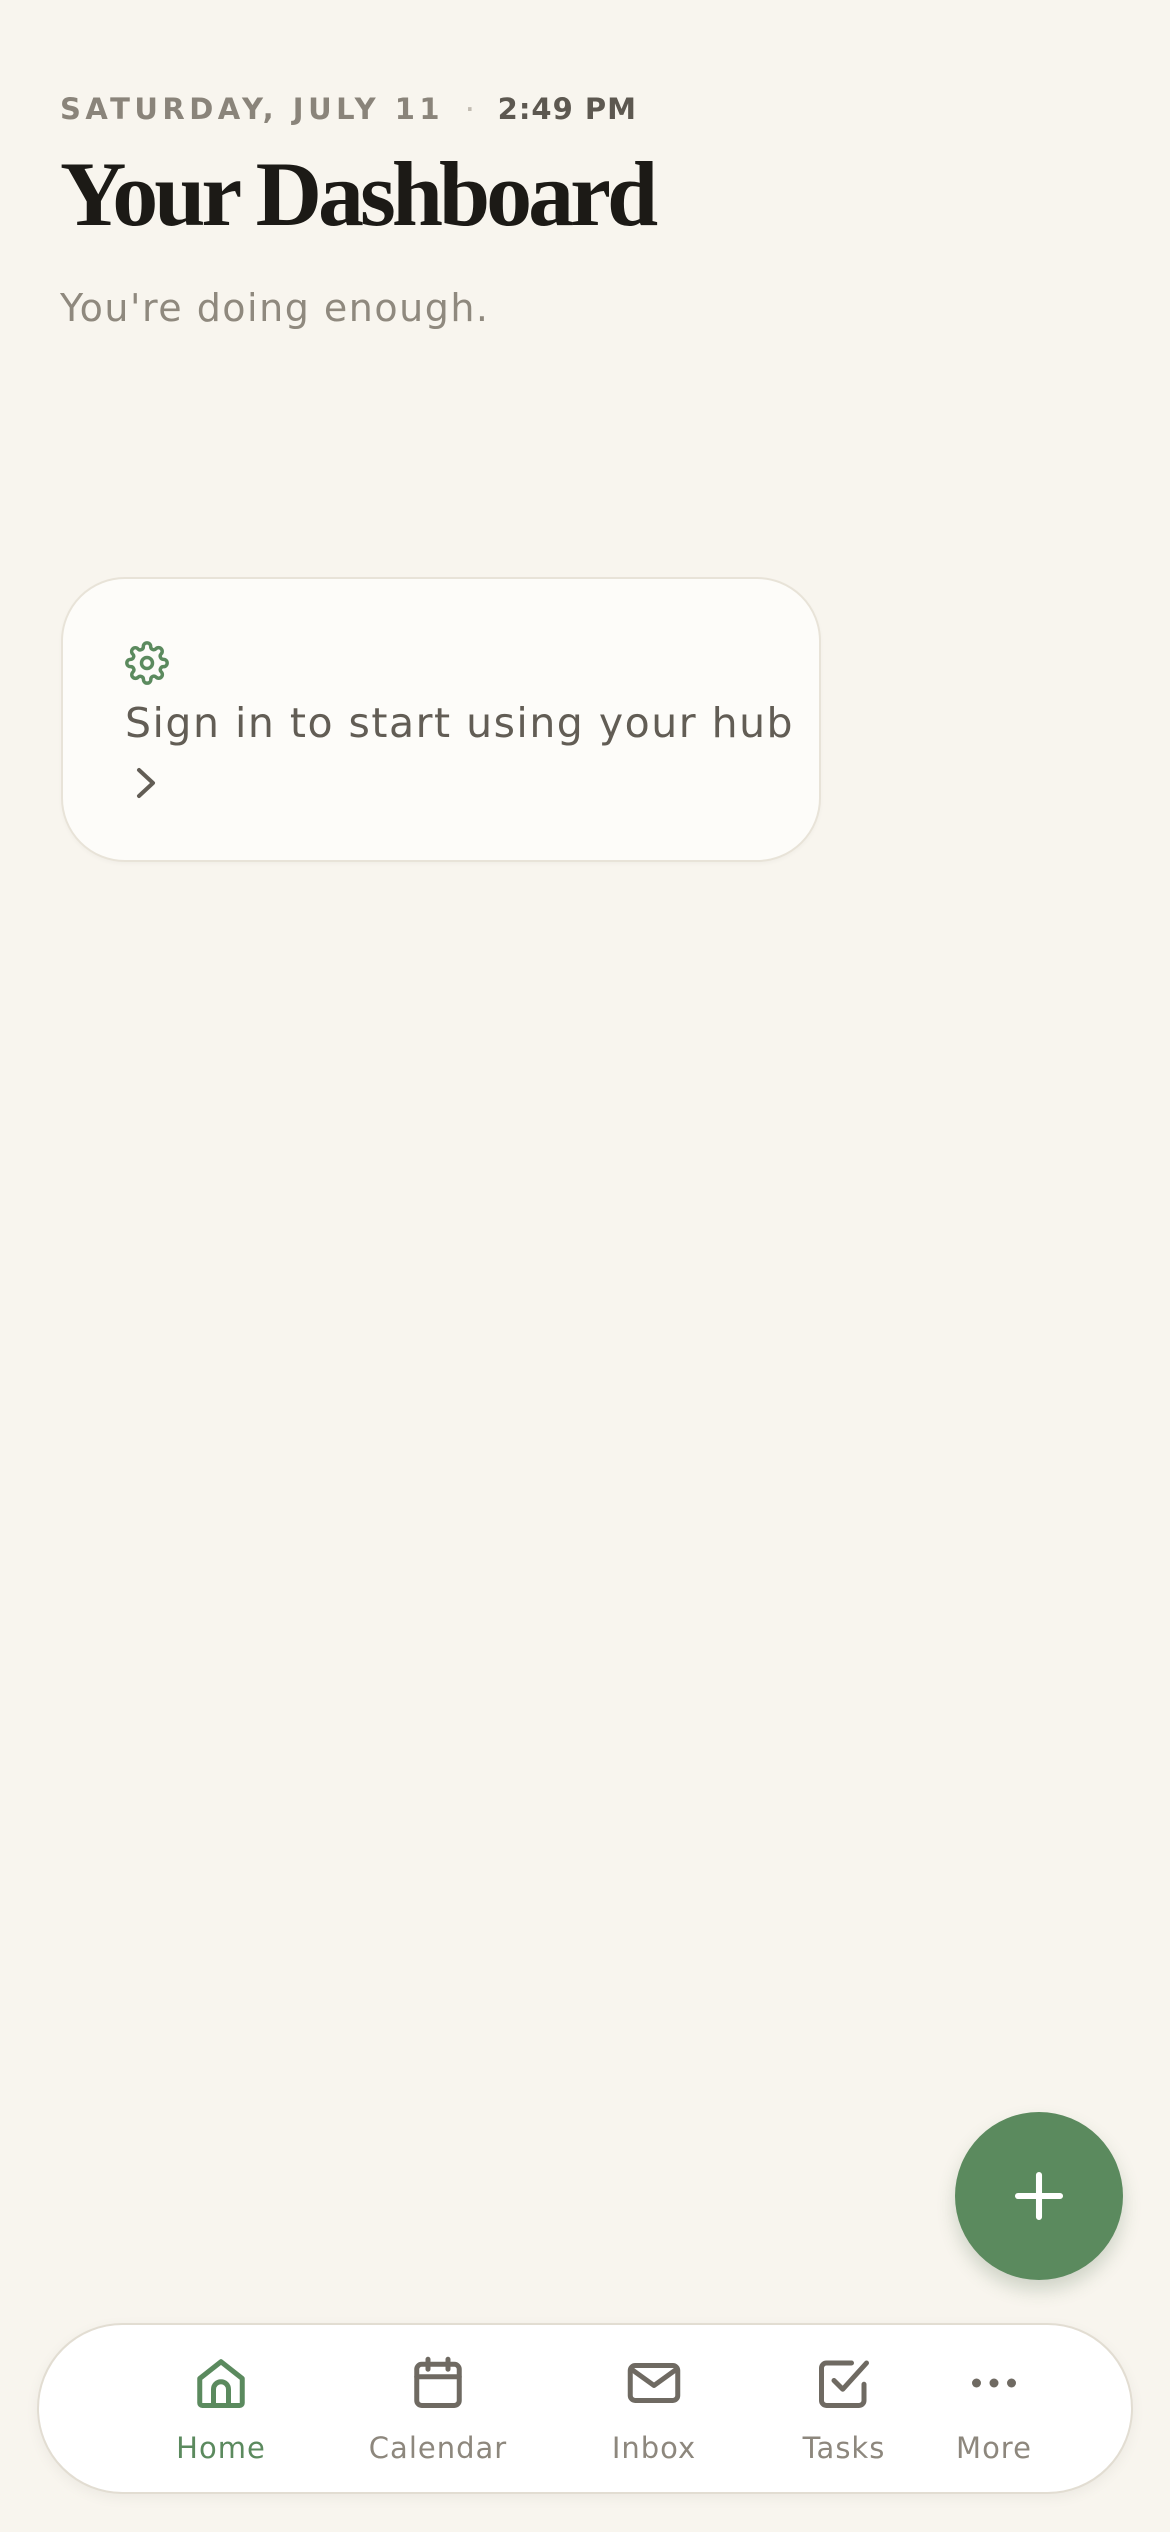 This screenshot has width=1170, height=2532. Describe the element at coordinates (438, 2410) in the screenshot. I see `tab-calendar: Calendar` at that location.